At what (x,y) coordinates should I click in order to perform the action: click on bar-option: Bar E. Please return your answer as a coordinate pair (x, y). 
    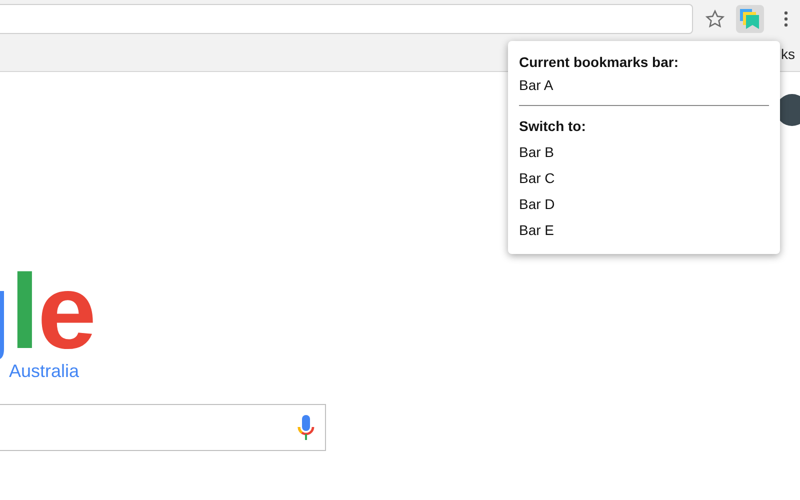
    Looking at the image, I should click on (536, 230).